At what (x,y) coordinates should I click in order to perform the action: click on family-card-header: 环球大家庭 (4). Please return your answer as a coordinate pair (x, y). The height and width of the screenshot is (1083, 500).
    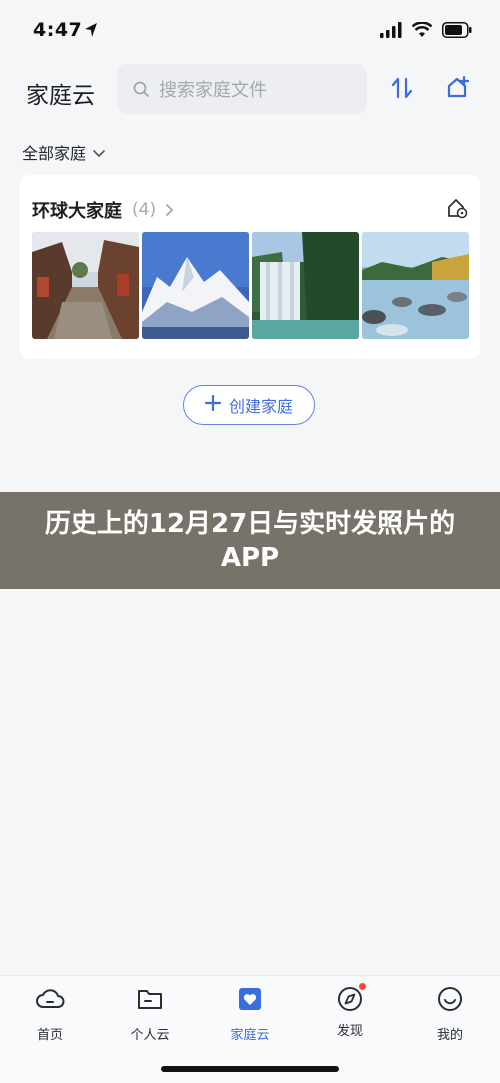
    Looking at the image, I should click on (103, 210).